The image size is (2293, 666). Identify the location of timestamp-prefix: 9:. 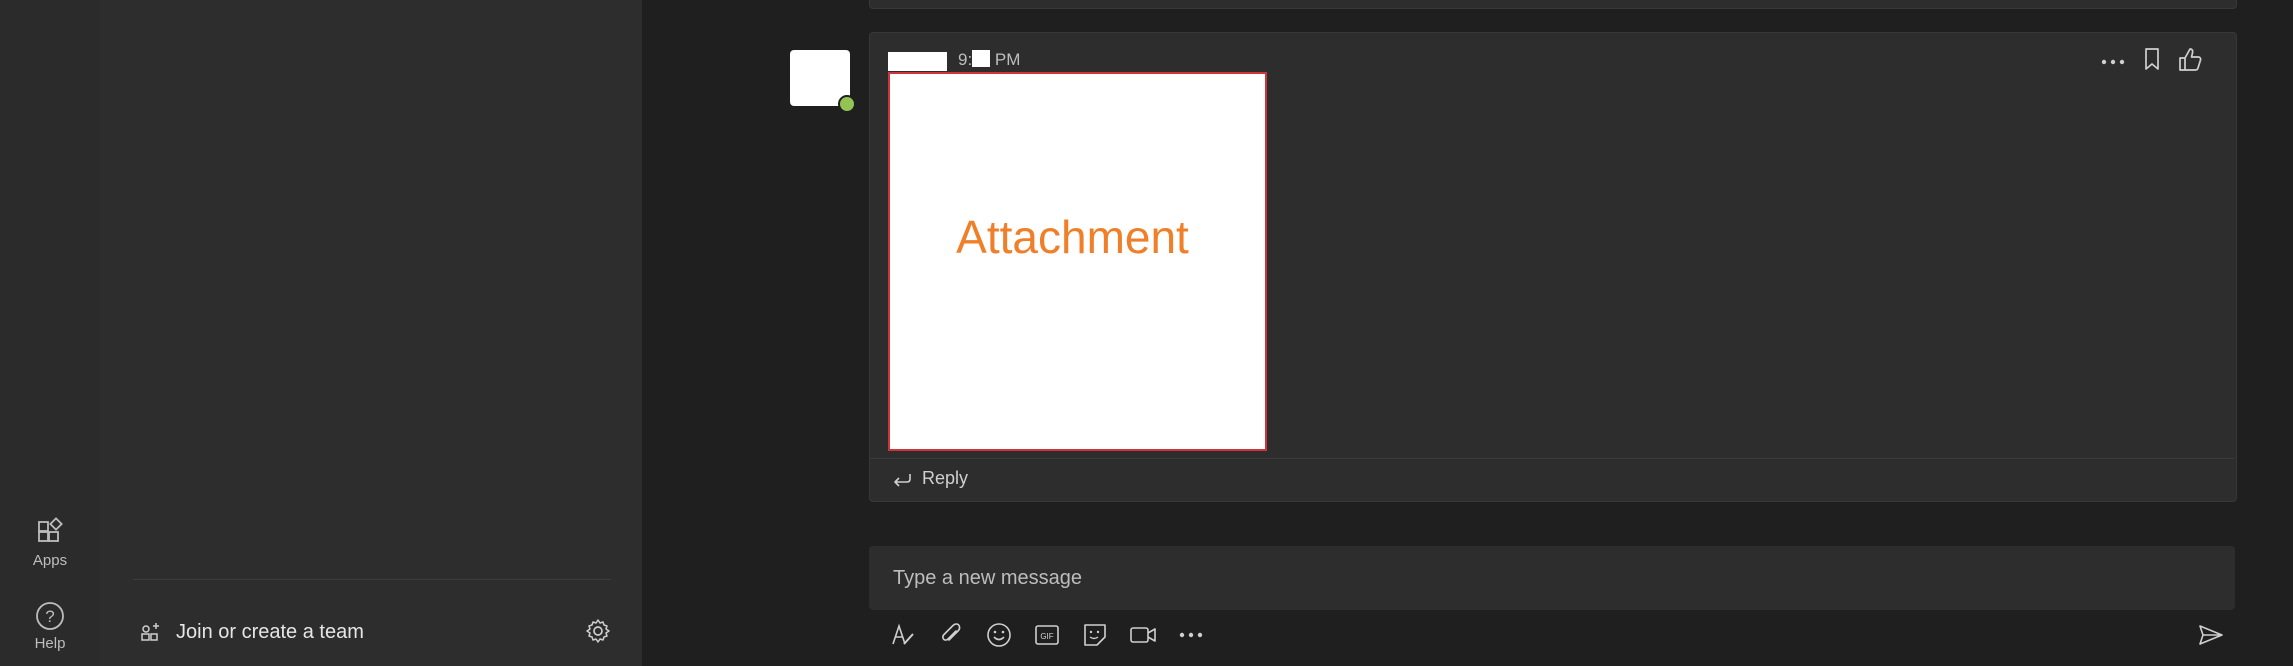
(965, 59).